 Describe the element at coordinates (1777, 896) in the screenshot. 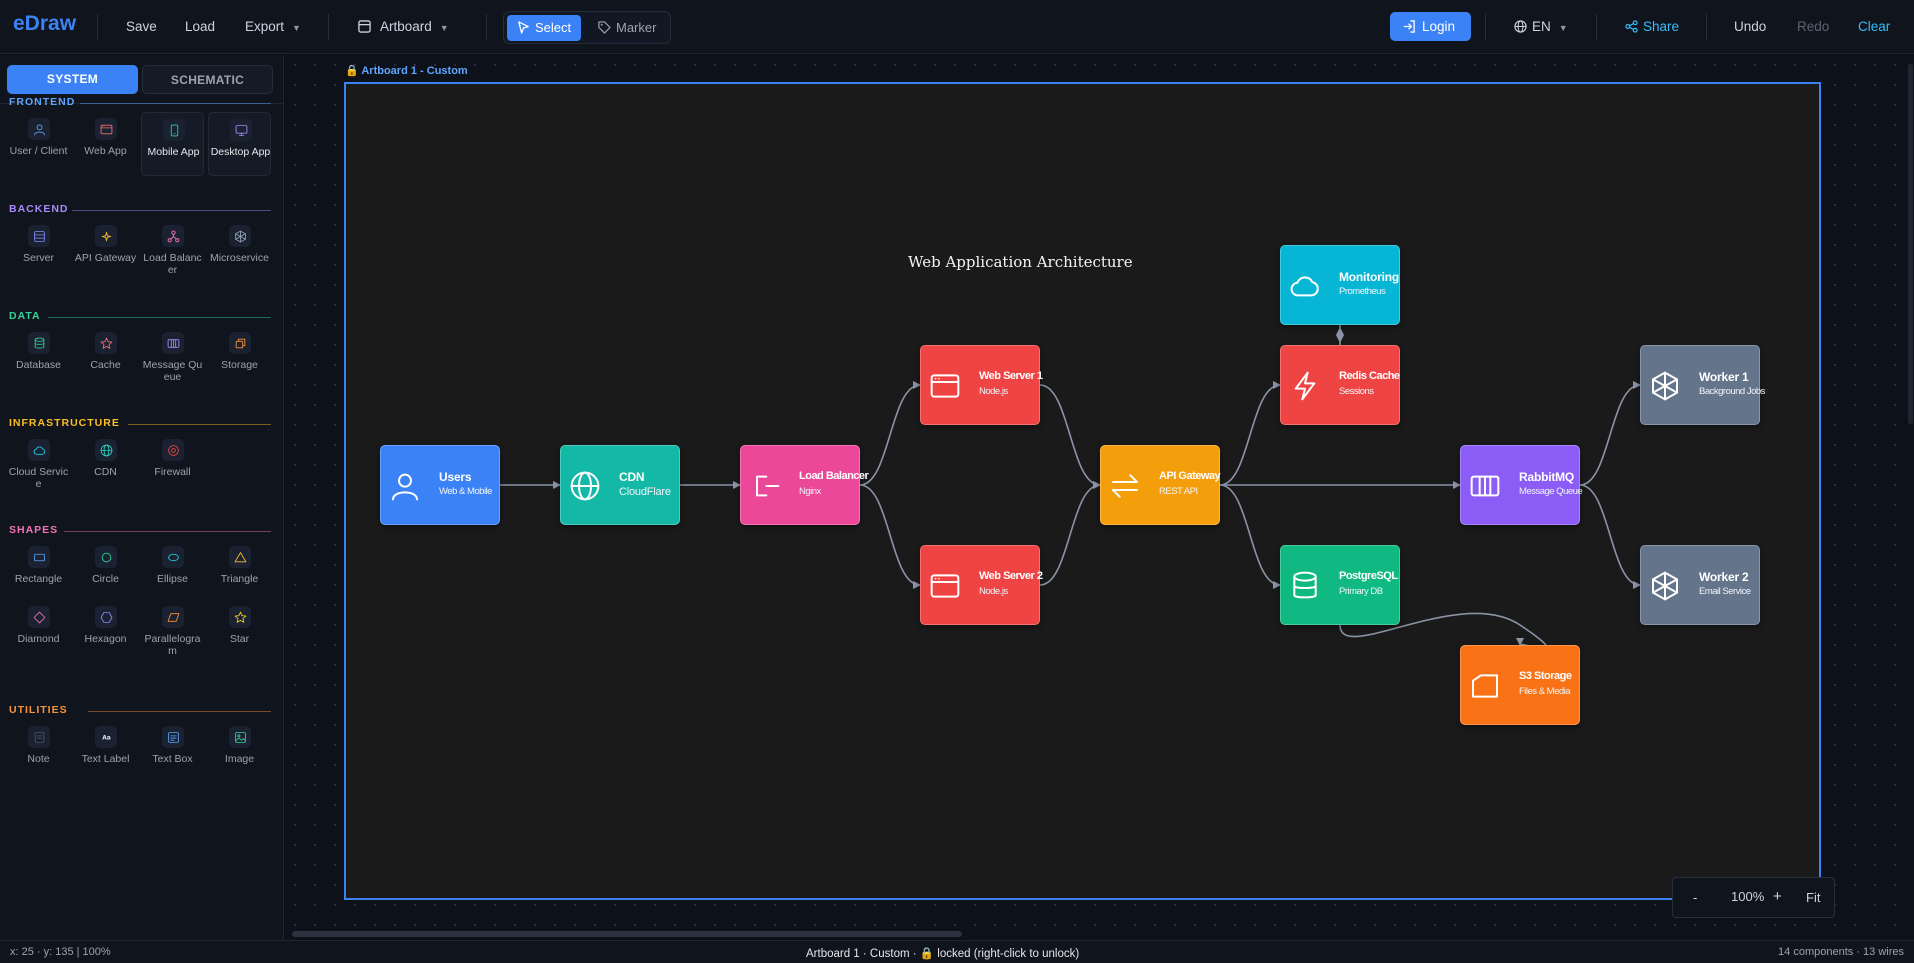

I see `zoom-in-button: +` at that location.